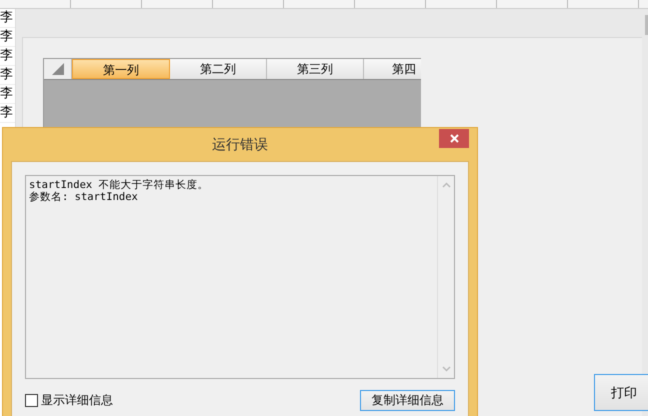  What do you see at coordinates (121, 69) in the screenshot?
I see `column-header: 第一列` at bounding box center [121, 69].